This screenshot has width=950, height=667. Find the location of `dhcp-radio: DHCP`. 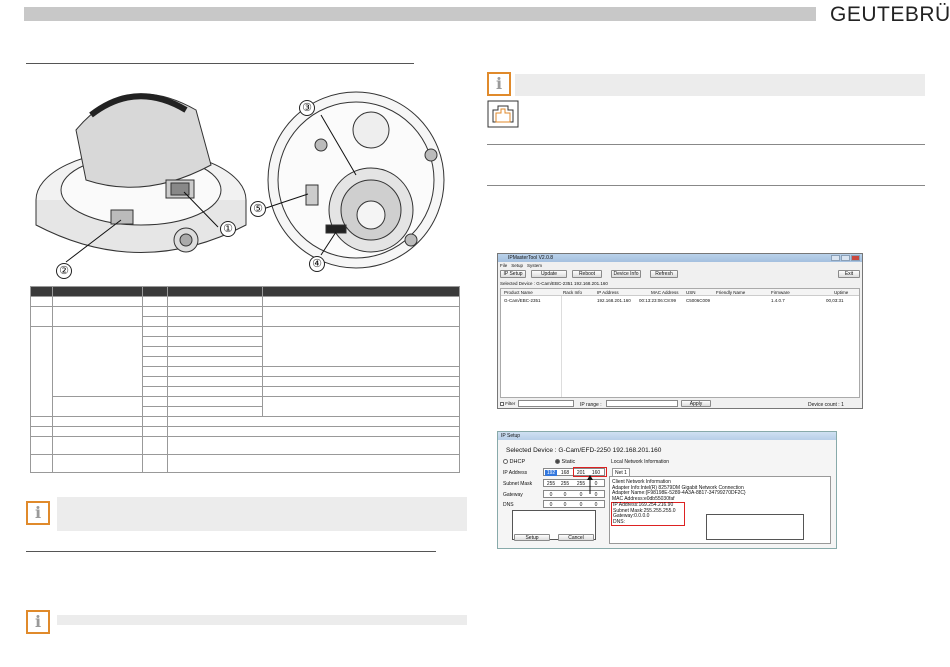

dhcp-radio: DHCP is located at coordinates (514, 462).